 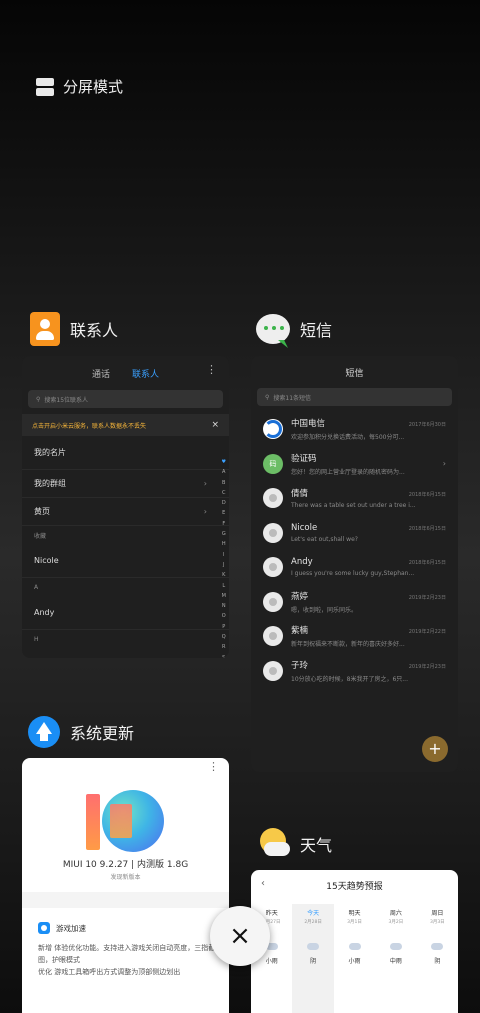 I want to click on sms-thread-item: 码验证码 您好！您的网上营业厅登录的随机密码为... ›, so click(x=354, y=464).